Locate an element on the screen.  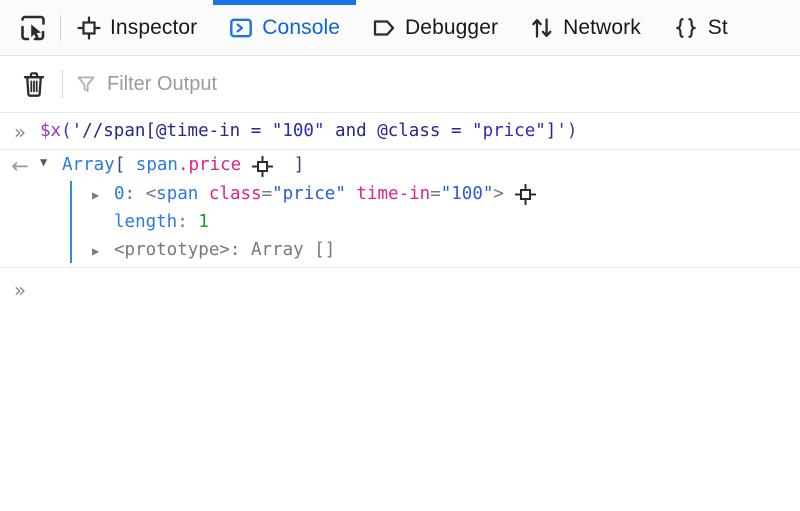
funnel-icon is located at coordinates (86, 84).